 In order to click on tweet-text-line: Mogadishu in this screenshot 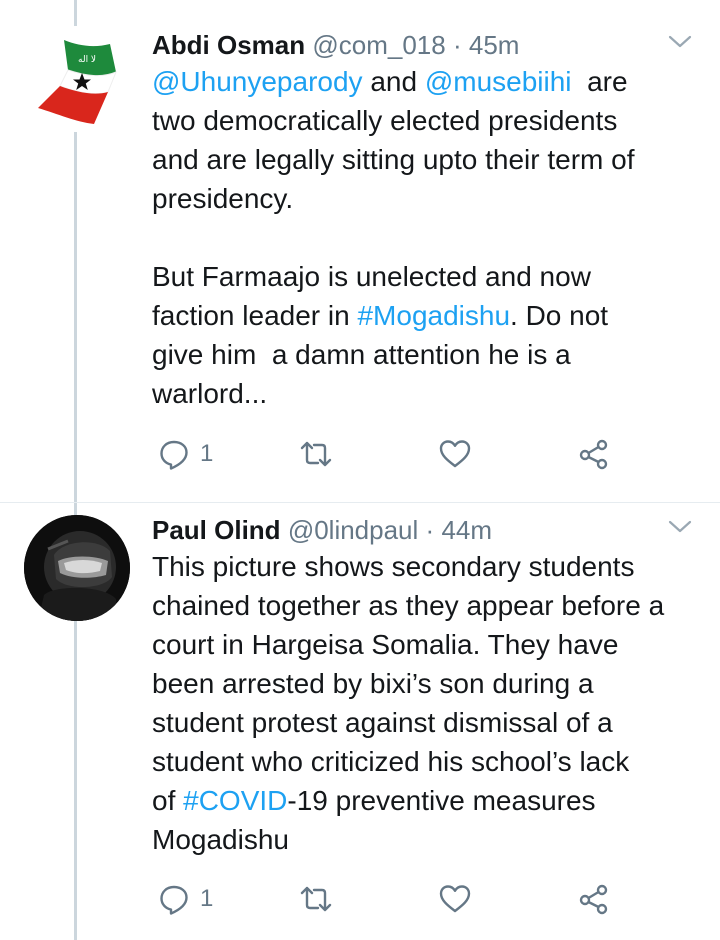, I will do `click(430, 839)`.